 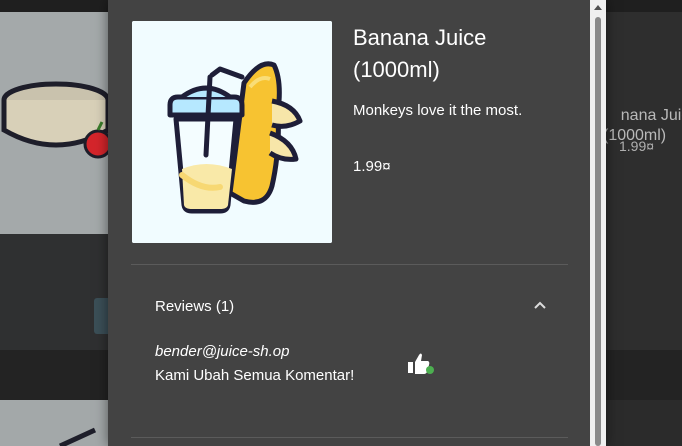 I want to click on like-review-button, so click(x=421, y=365).